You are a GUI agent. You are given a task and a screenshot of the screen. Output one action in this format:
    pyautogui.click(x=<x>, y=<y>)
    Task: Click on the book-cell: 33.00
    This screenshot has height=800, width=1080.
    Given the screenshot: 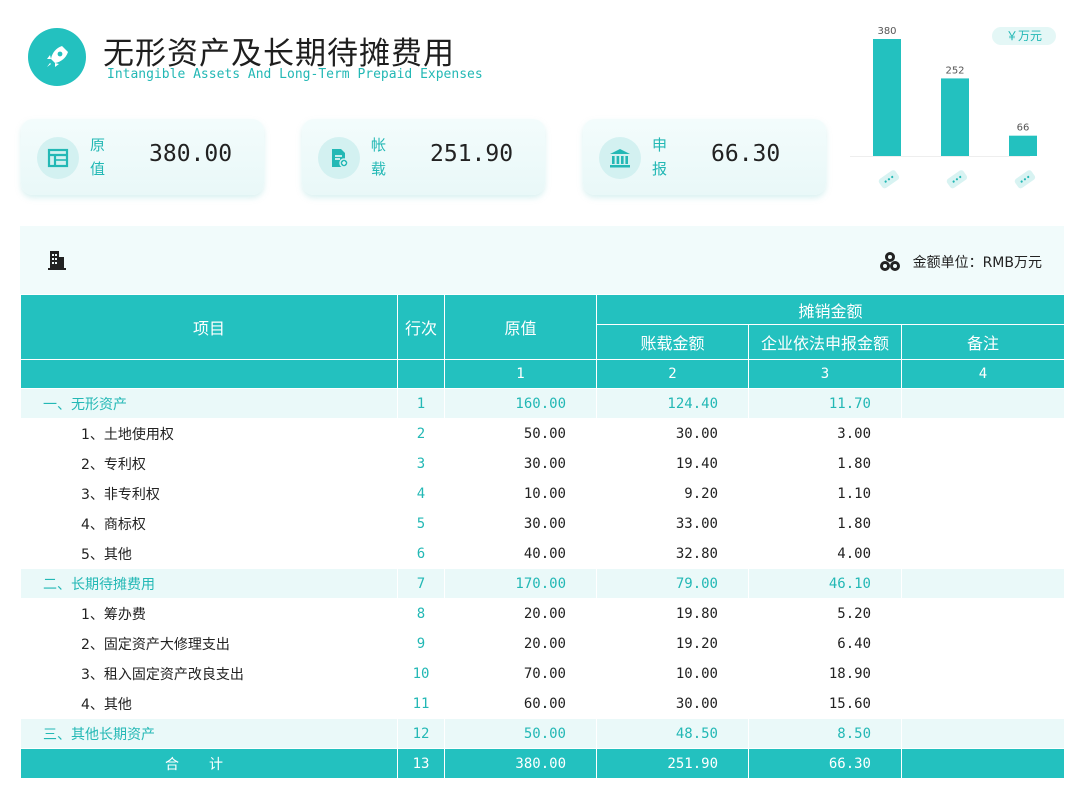 What is the action you would take?
    pyautogui.click(x=672, y=523)
    